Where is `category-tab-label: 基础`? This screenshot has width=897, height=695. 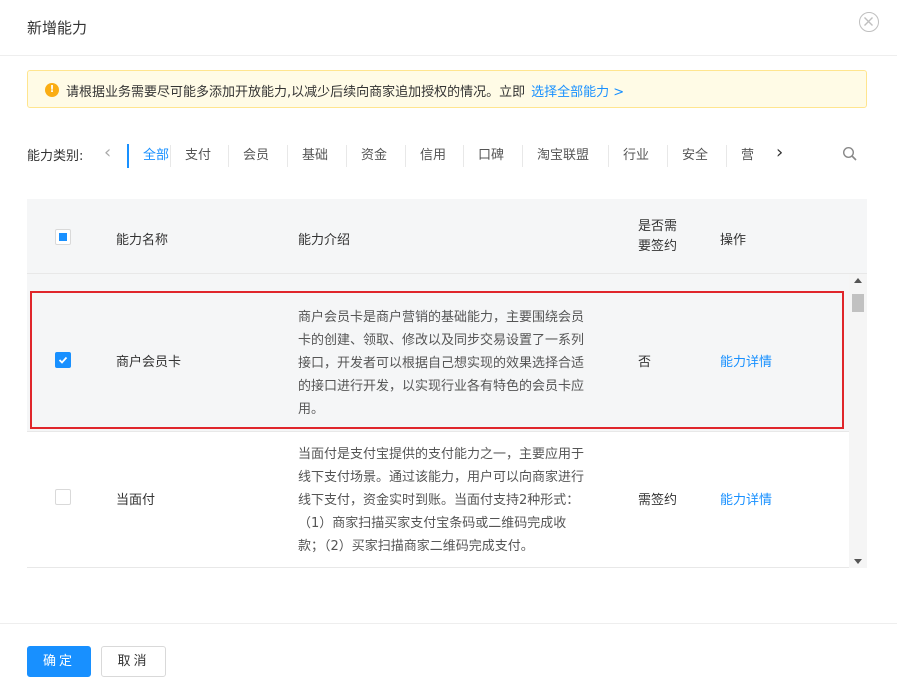 category-tab-label: 基础 is located at coordinates (315, 155).